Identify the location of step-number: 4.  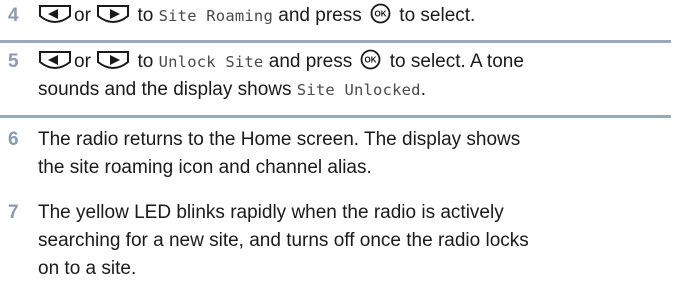
(13, 15).